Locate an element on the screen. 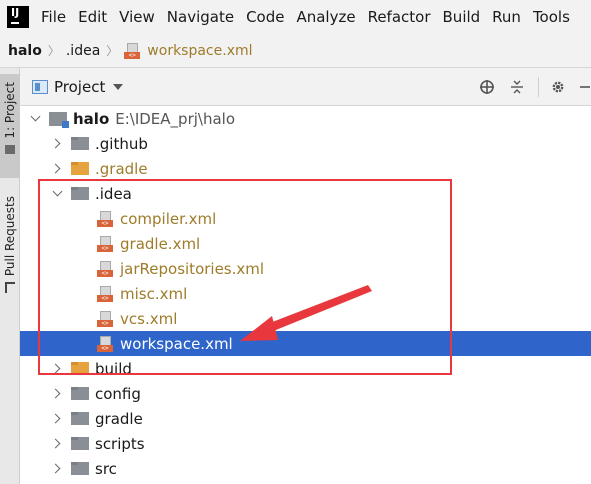  menu-navigate: Navigate is located at coordinates (200, 17).